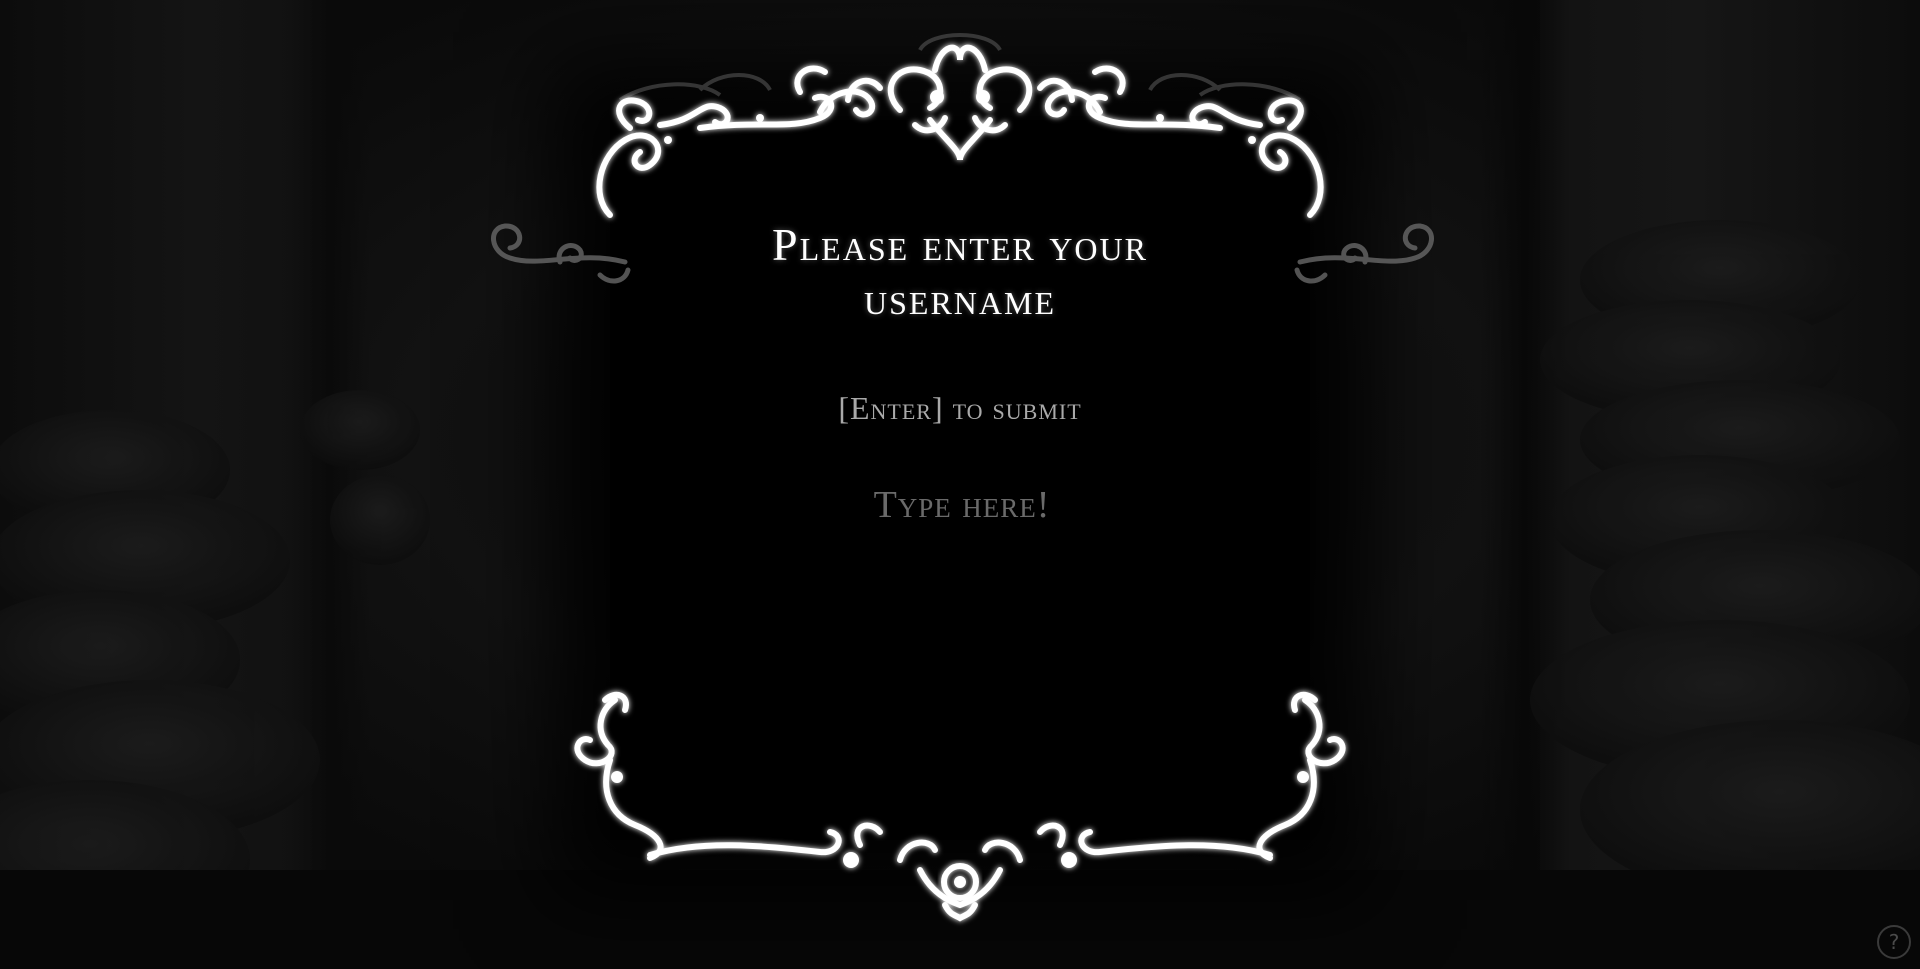  What do you see at coordinates (960, 272) in the screenshot?
I see `prompt-title: Please enter your username` at bounding box center [960, 272].